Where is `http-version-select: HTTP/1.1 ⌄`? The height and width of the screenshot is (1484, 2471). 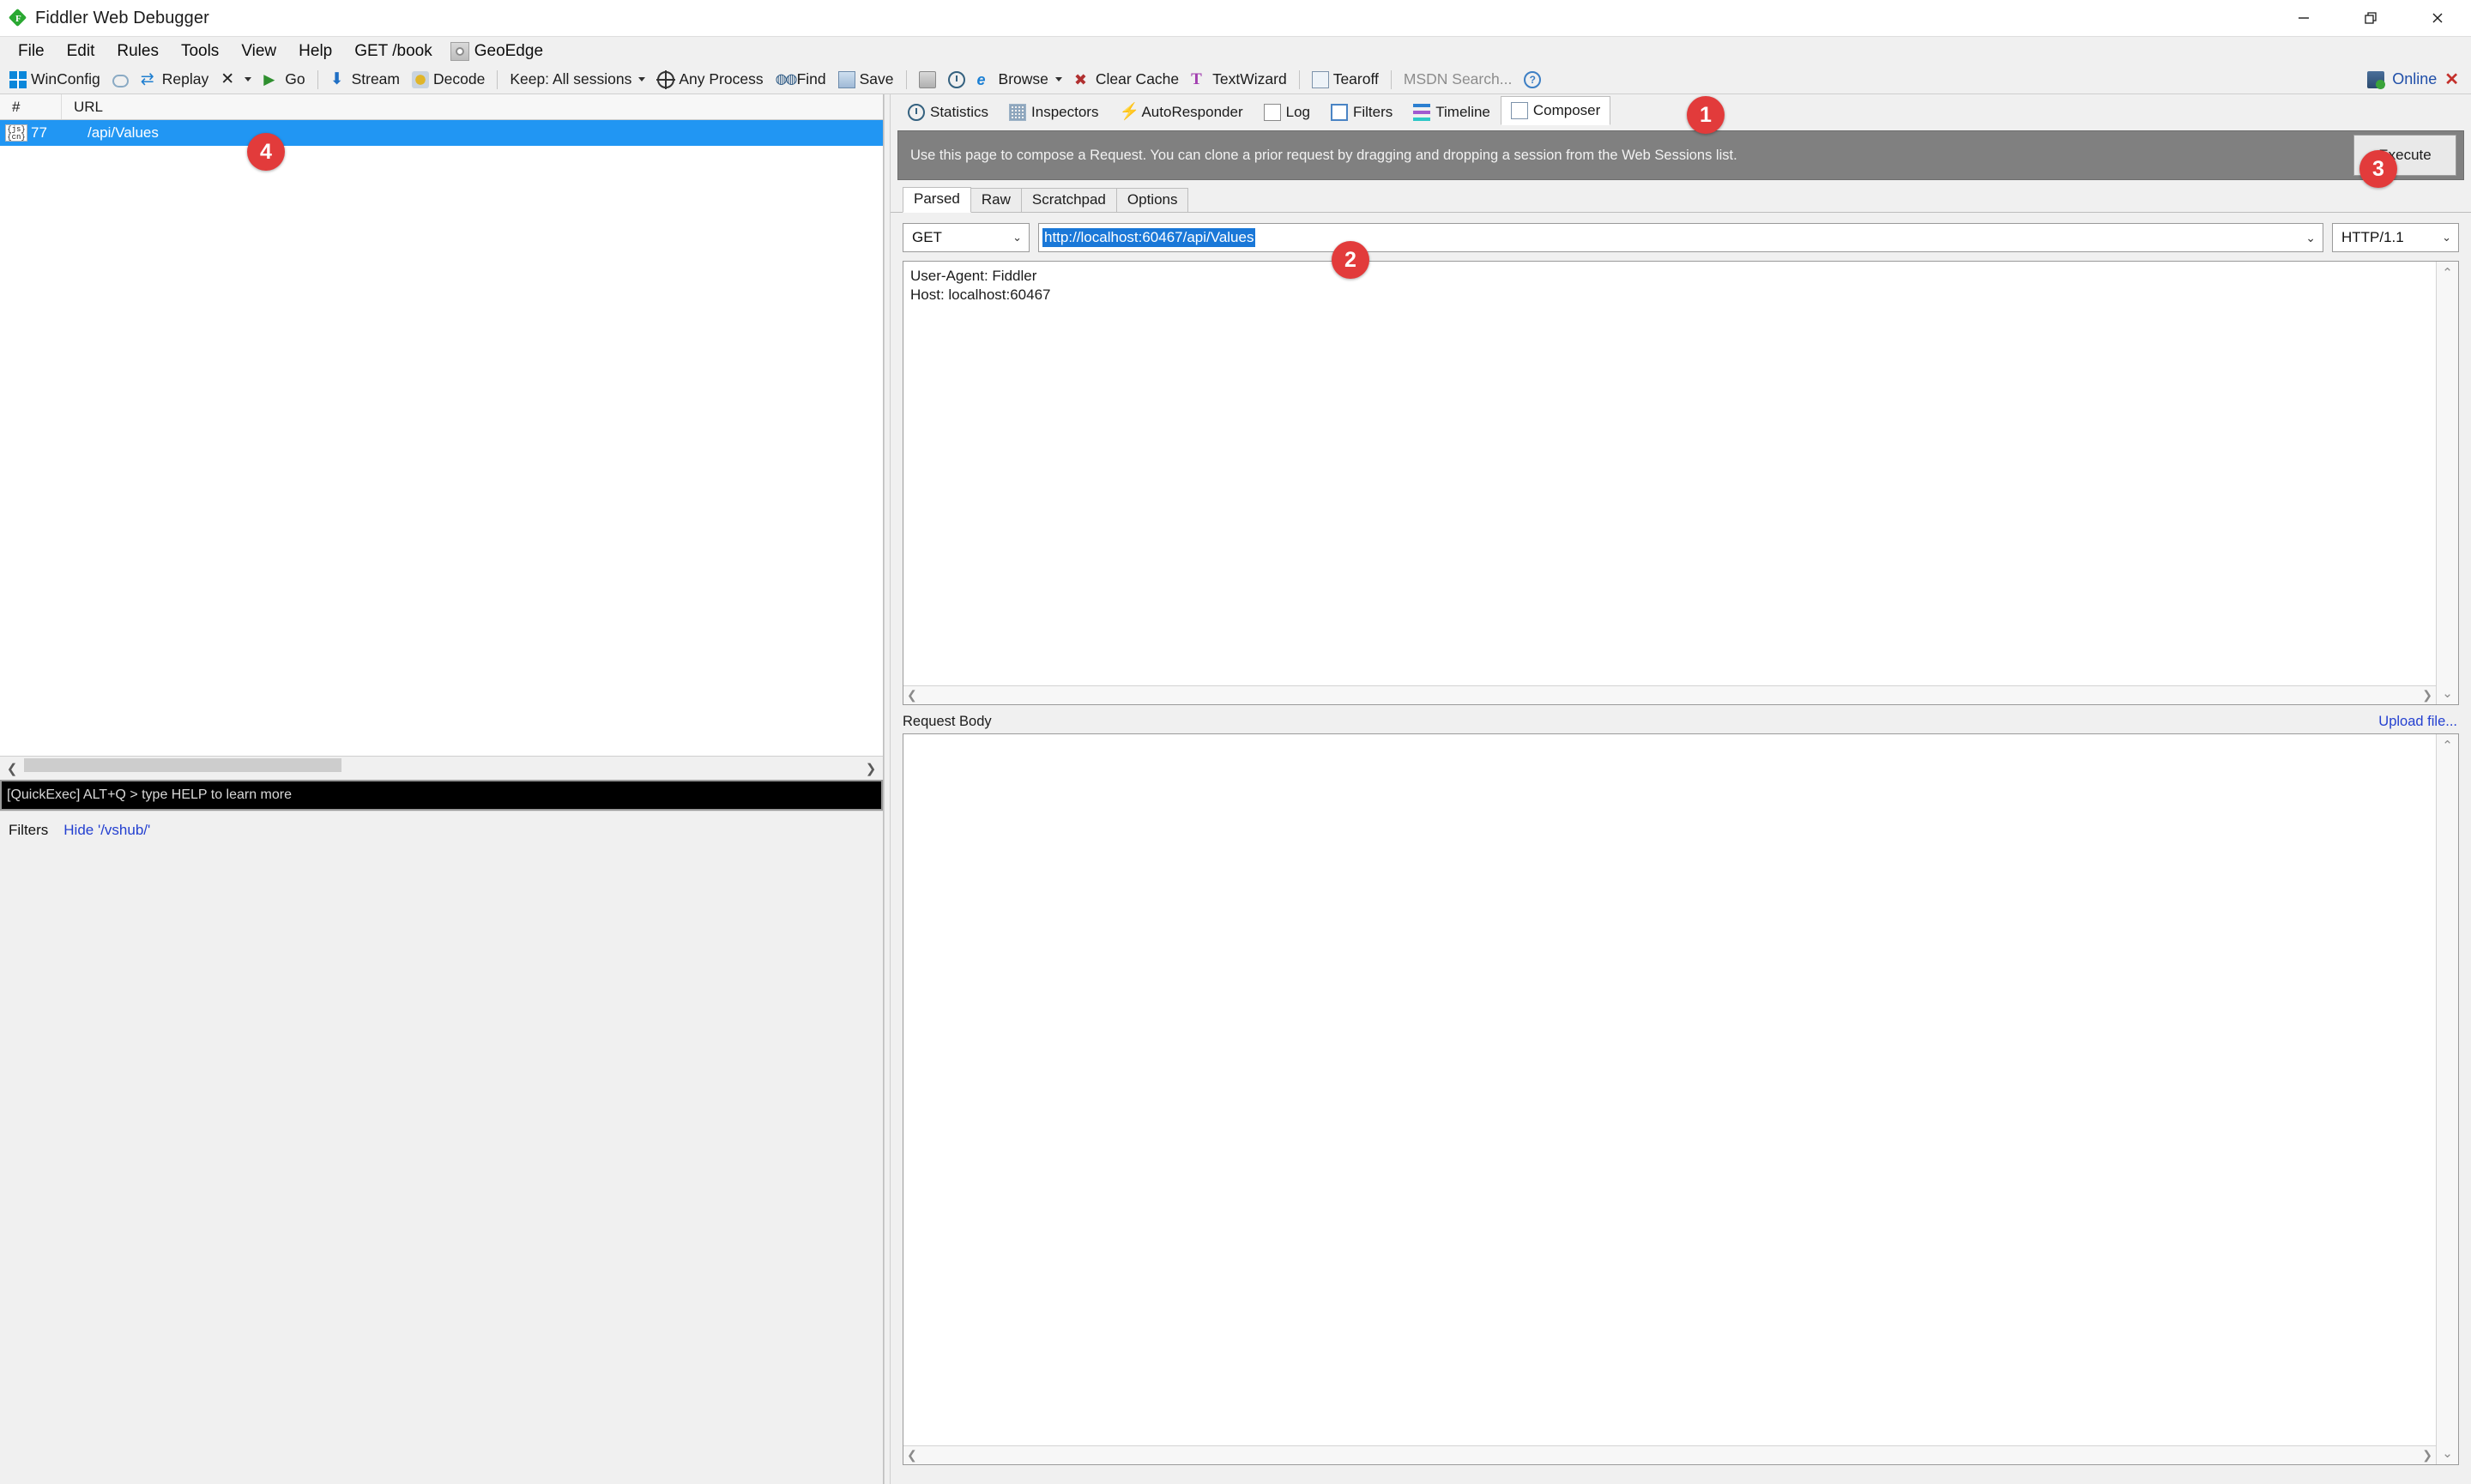 http-version-select: HTTP/1.1 ⌄ is located at coordinates (2395, 237).